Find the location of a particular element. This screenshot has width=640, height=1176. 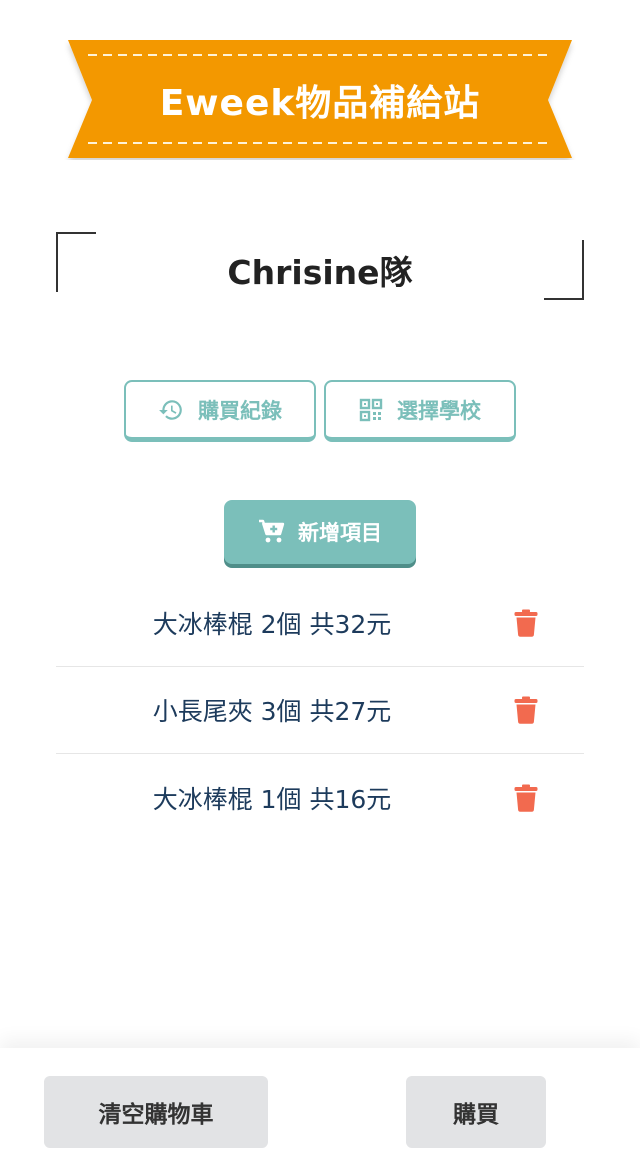

buy-button: 購買 is located at coordinates (476, 1112).